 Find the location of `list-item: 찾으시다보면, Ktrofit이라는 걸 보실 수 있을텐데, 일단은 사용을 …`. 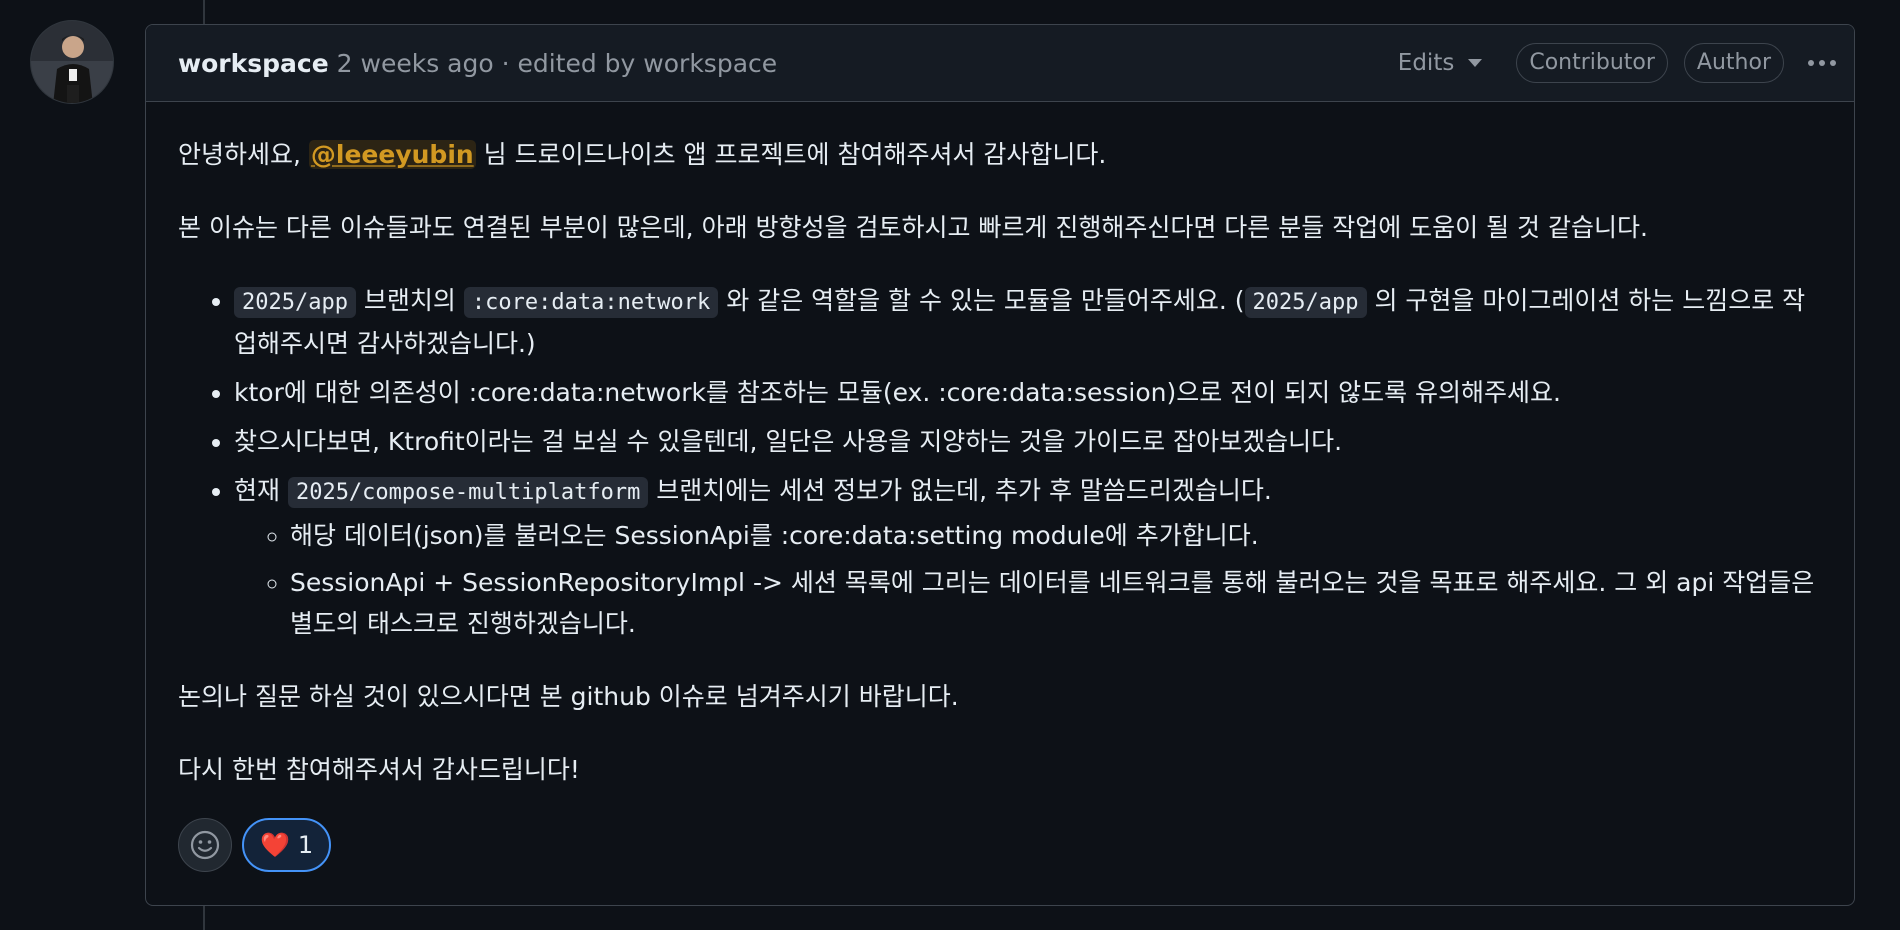

list-item: 찾으시다보면, Ktrofit이라는 걸 보실 수 있을텐데, 일단은 사용을 … is located at coordinates (1028, 441).